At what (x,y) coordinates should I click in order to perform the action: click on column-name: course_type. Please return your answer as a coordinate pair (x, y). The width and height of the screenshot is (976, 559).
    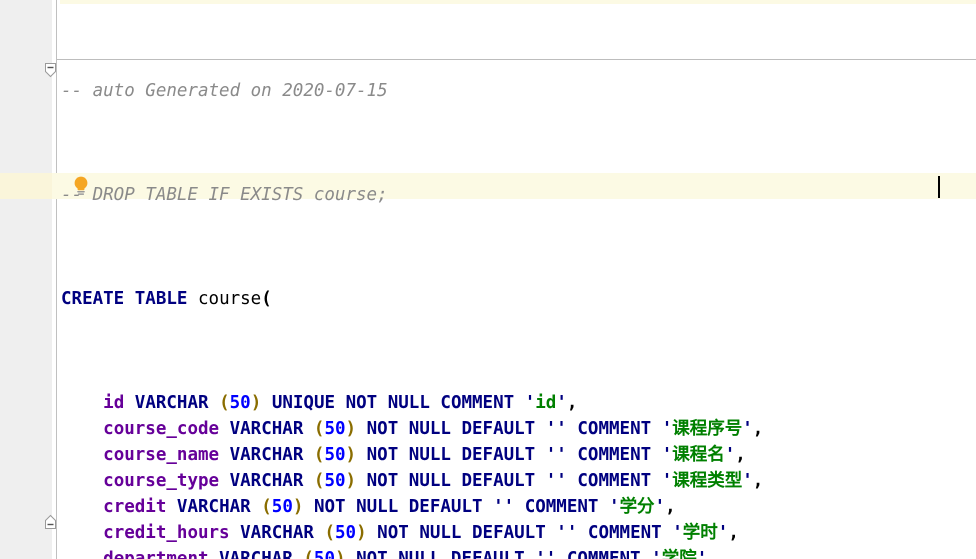
    Looking at the image, I should click on (161, 481).